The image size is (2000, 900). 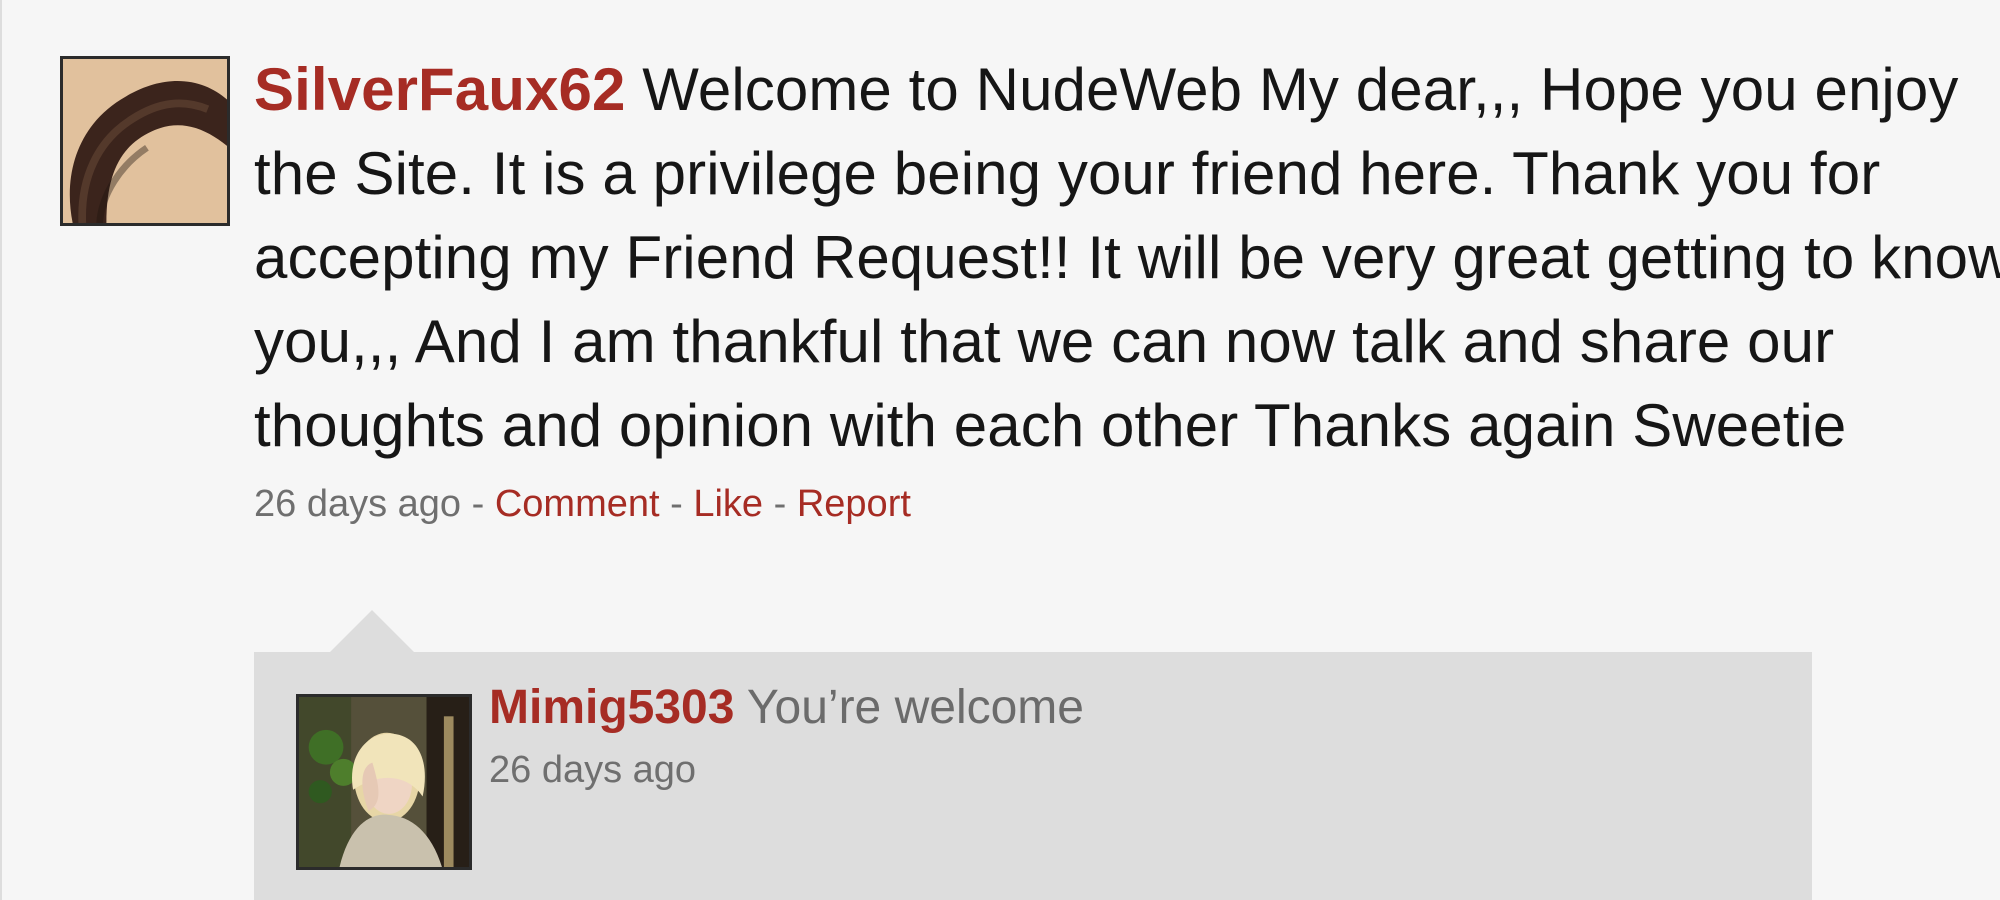 I want to click on post-author-link: SilverFaux62, so click(x=439, y=89).